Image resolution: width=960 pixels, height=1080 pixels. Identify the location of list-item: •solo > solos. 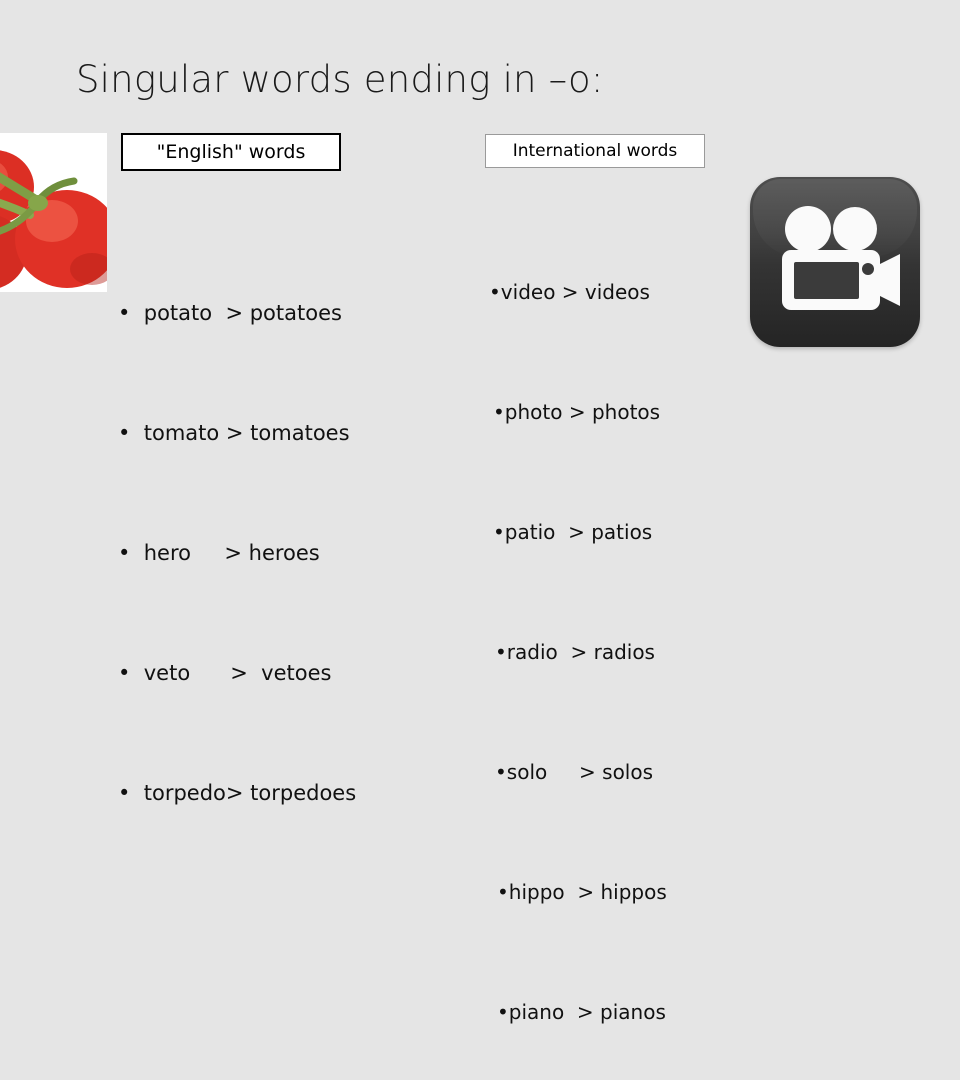
(574, 772).